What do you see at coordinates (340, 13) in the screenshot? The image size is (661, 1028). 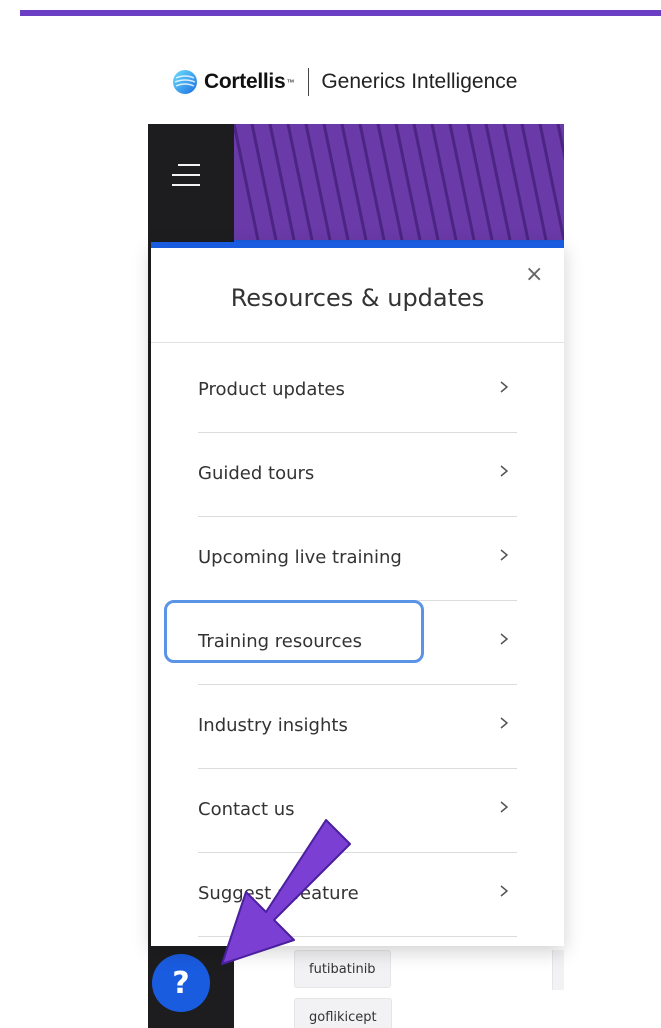 I see `top-accent-bar` at bounding box center [340, 13].